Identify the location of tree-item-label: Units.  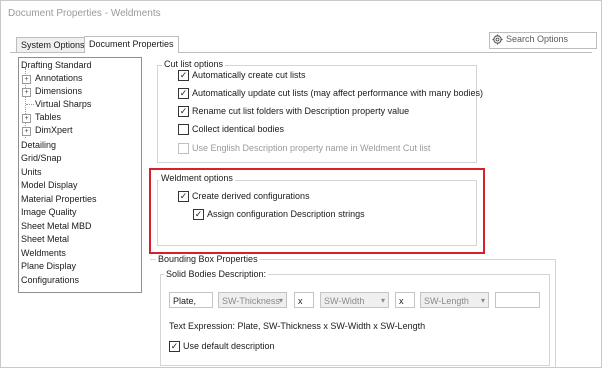
(31, 172).